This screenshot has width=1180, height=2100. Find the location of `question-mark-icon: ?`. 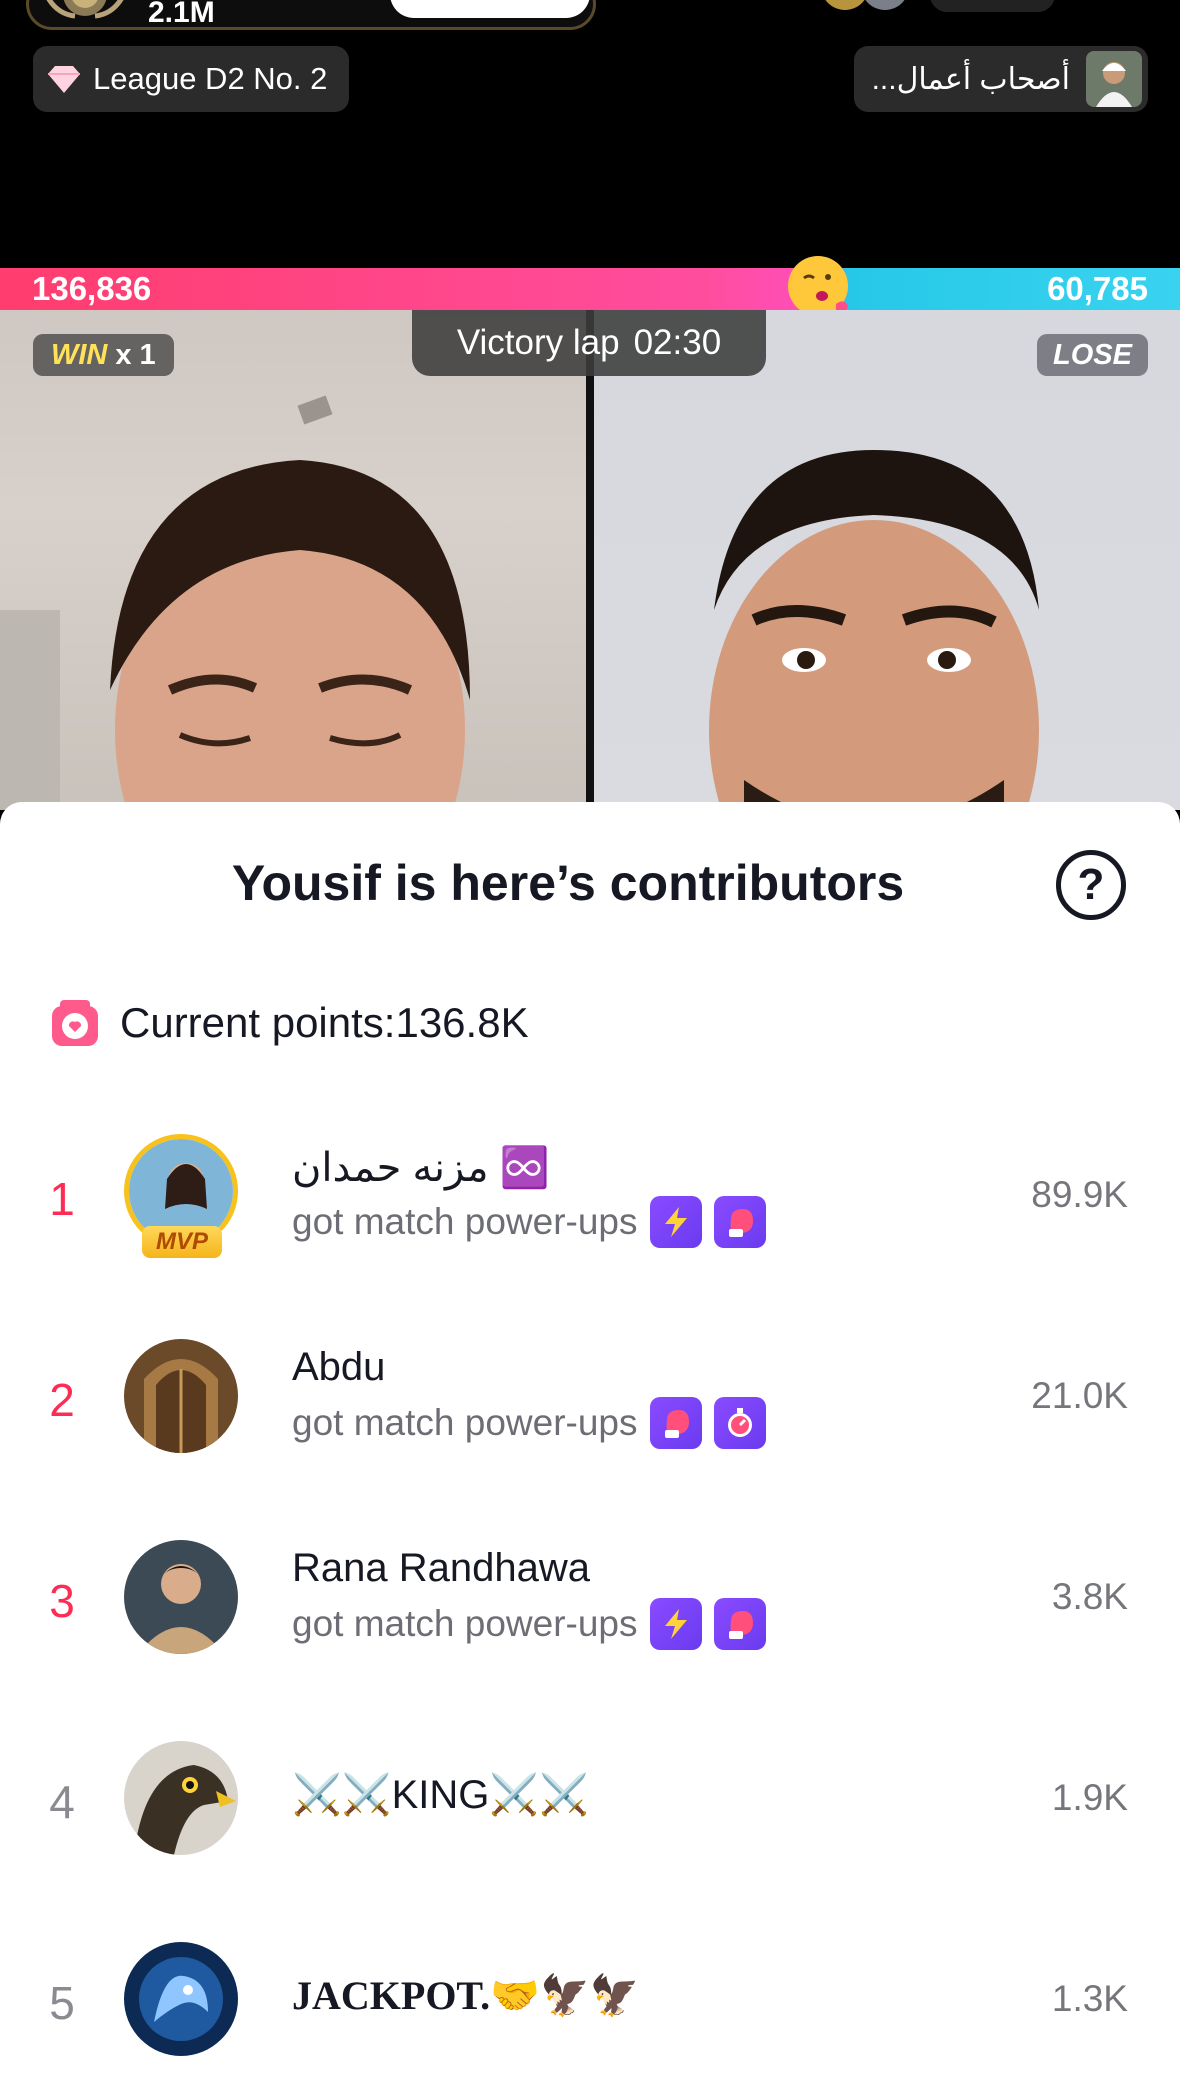

question-mark-icon: ? is located at coordinates (1091, 884).